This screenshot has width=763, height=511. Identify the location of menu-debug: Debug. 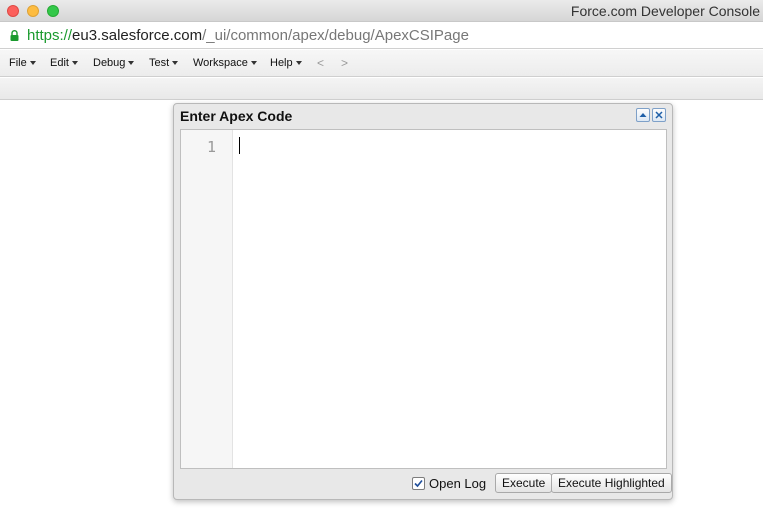
(114, 63).